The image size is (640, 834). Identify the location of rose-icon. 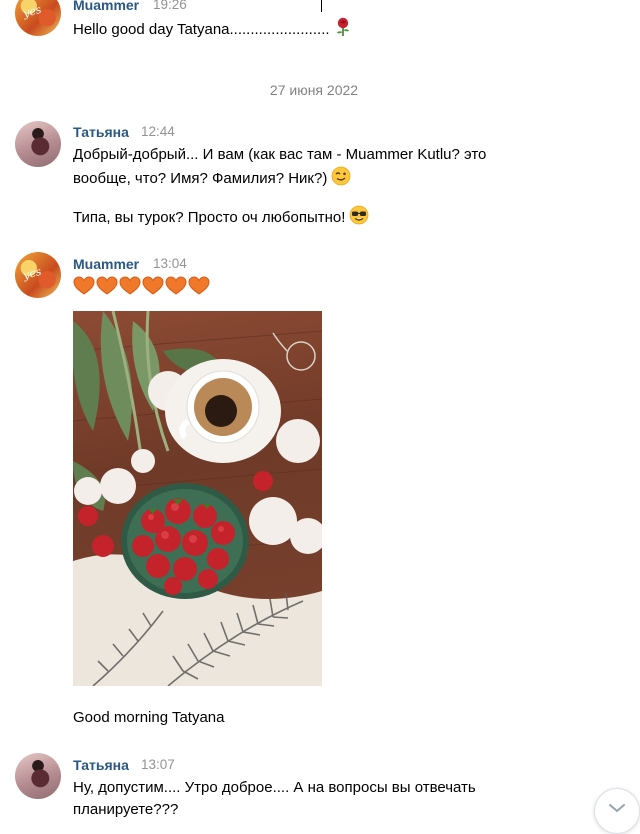
(343, 30).